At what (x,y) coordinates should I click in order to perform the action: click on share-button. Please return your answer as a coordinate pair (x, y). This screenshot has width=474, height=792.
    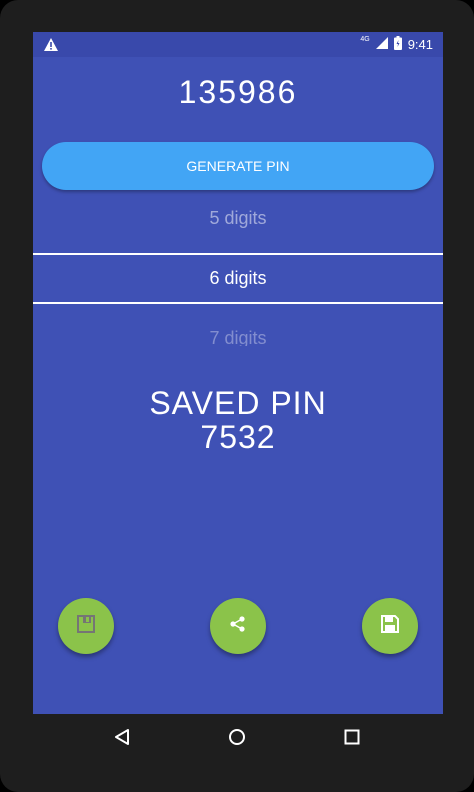
    Looking at the image, I should click on (238, 626).